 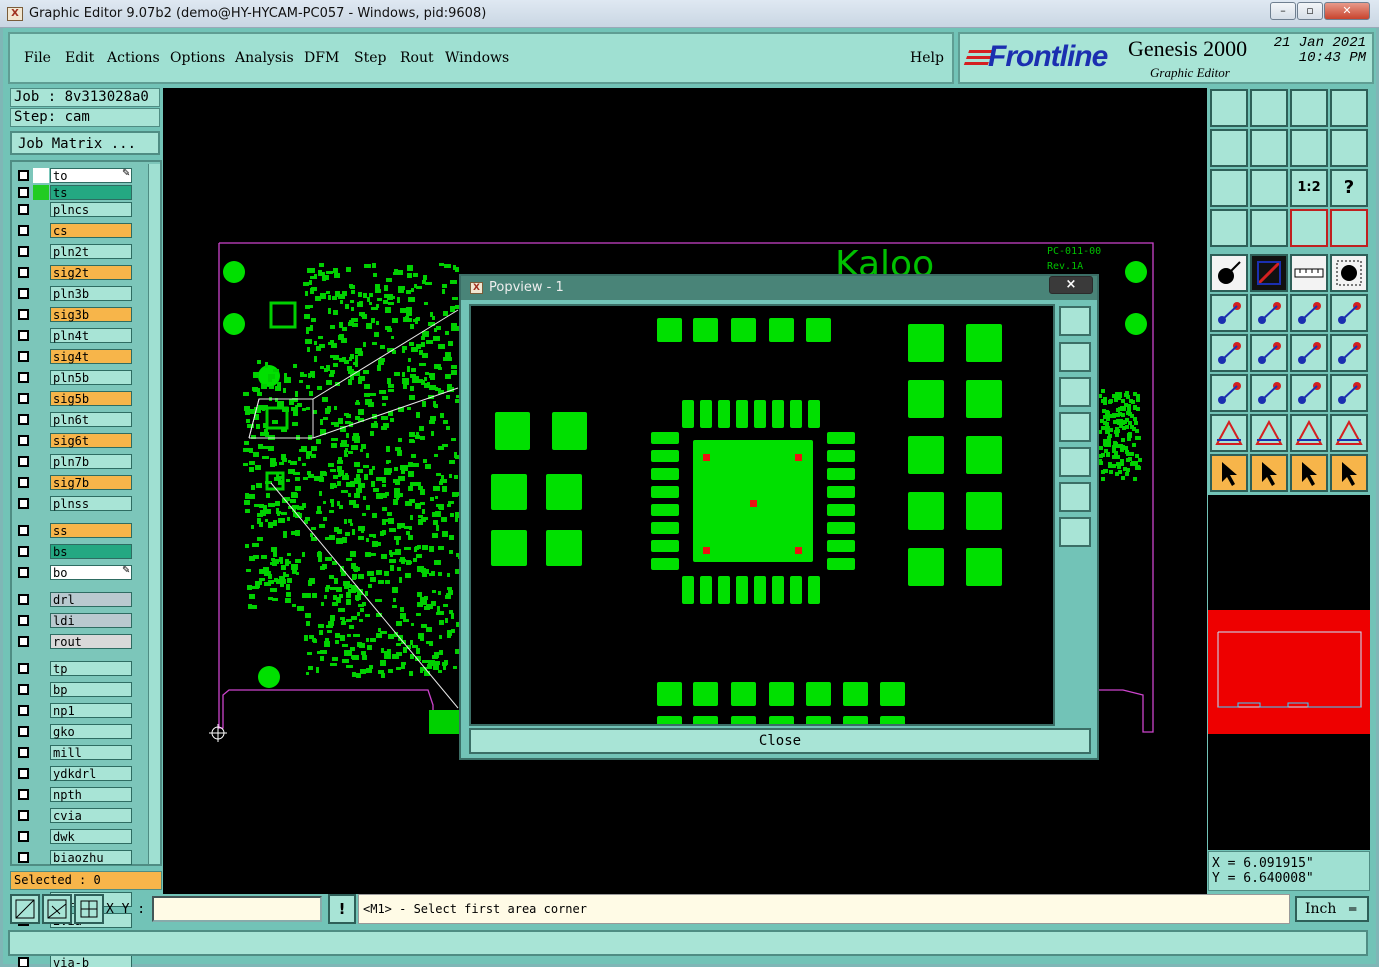 I want to click on scale-1to2-icon: 1:2, so click(x=1309, y=188).